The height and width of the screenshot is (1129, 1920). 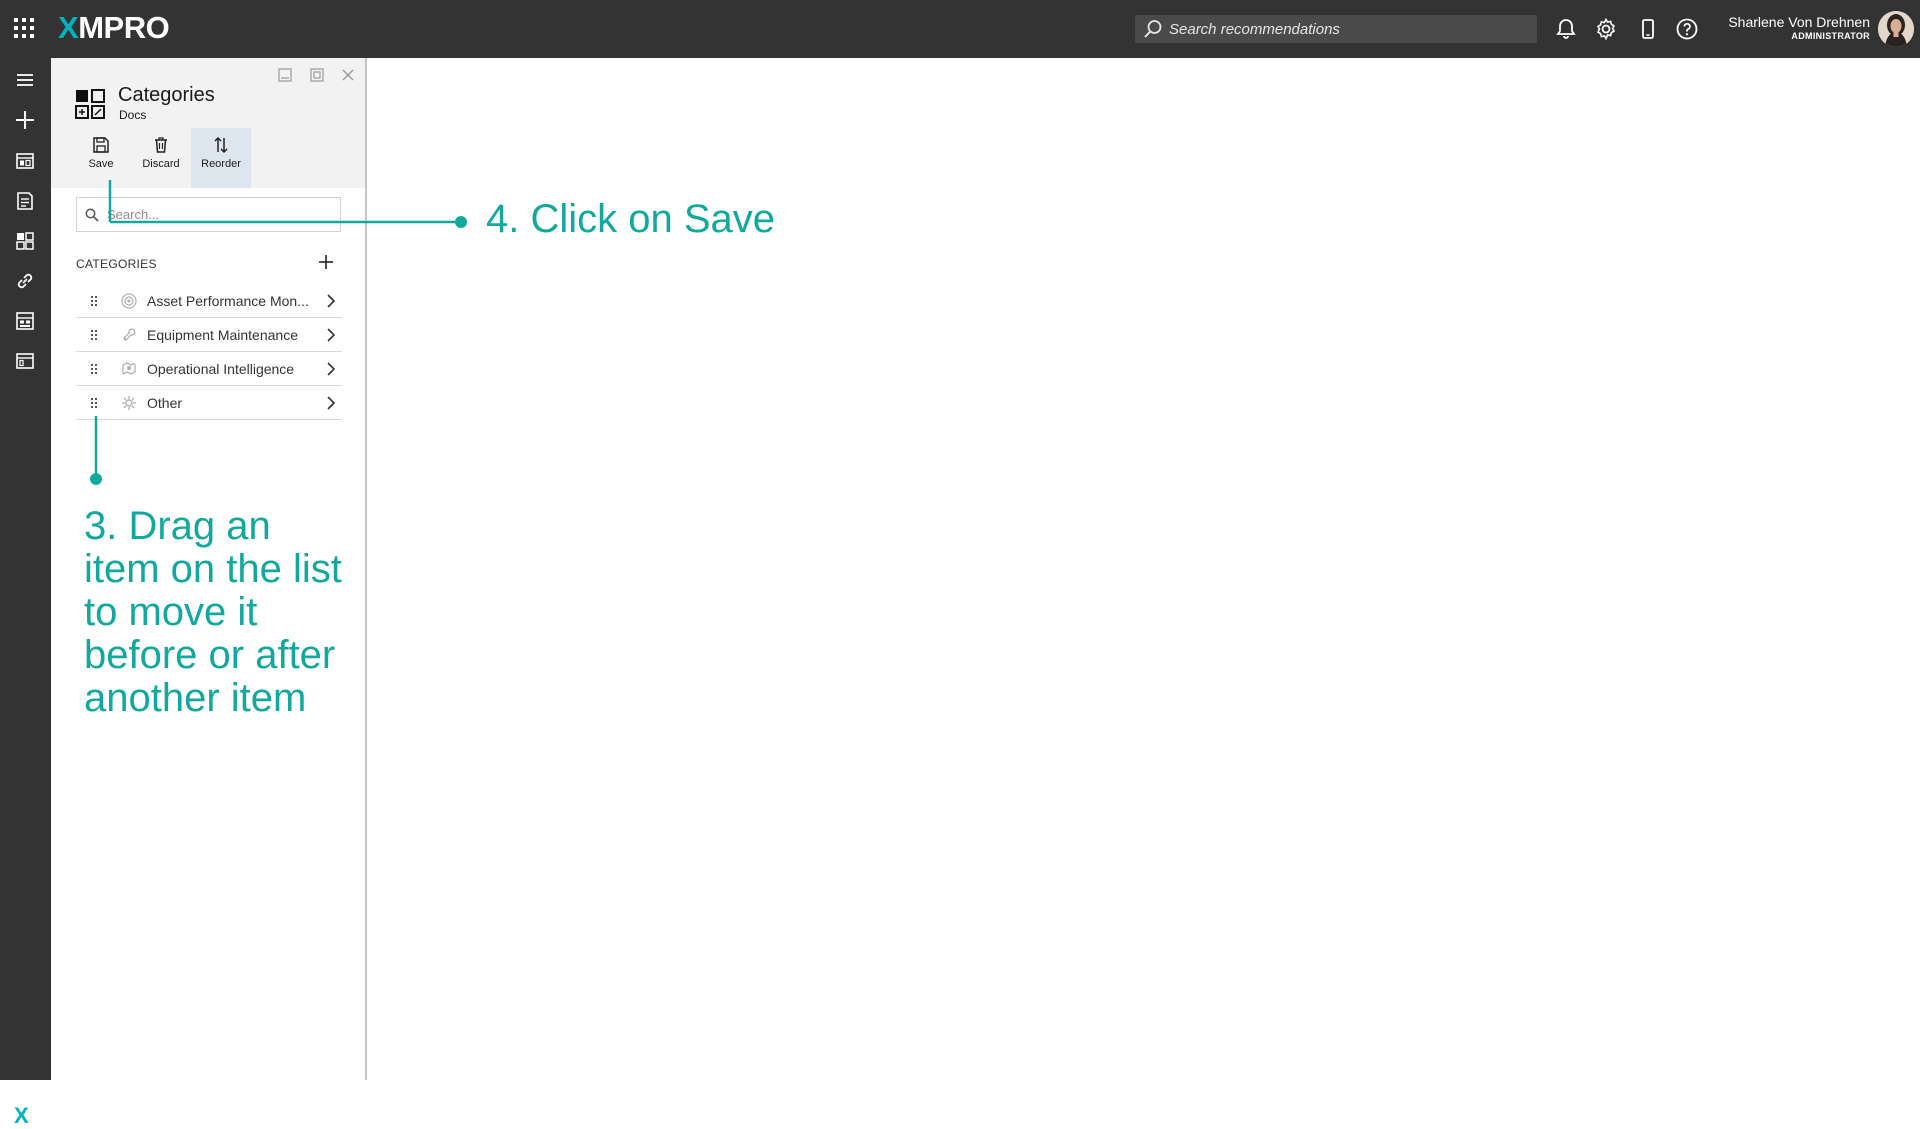 I want to click on xmpro-mark-icon: X, so click(x=21, y=1116).